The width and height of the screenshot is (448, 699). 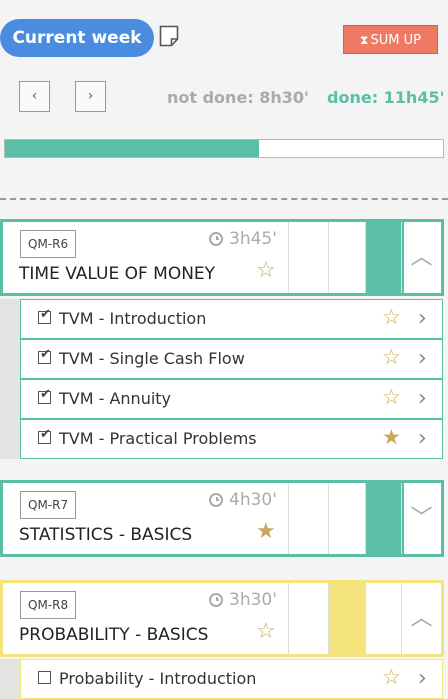 I want to click on item-label: TVM - Single Cash Flow, so click(x=152, y=358).